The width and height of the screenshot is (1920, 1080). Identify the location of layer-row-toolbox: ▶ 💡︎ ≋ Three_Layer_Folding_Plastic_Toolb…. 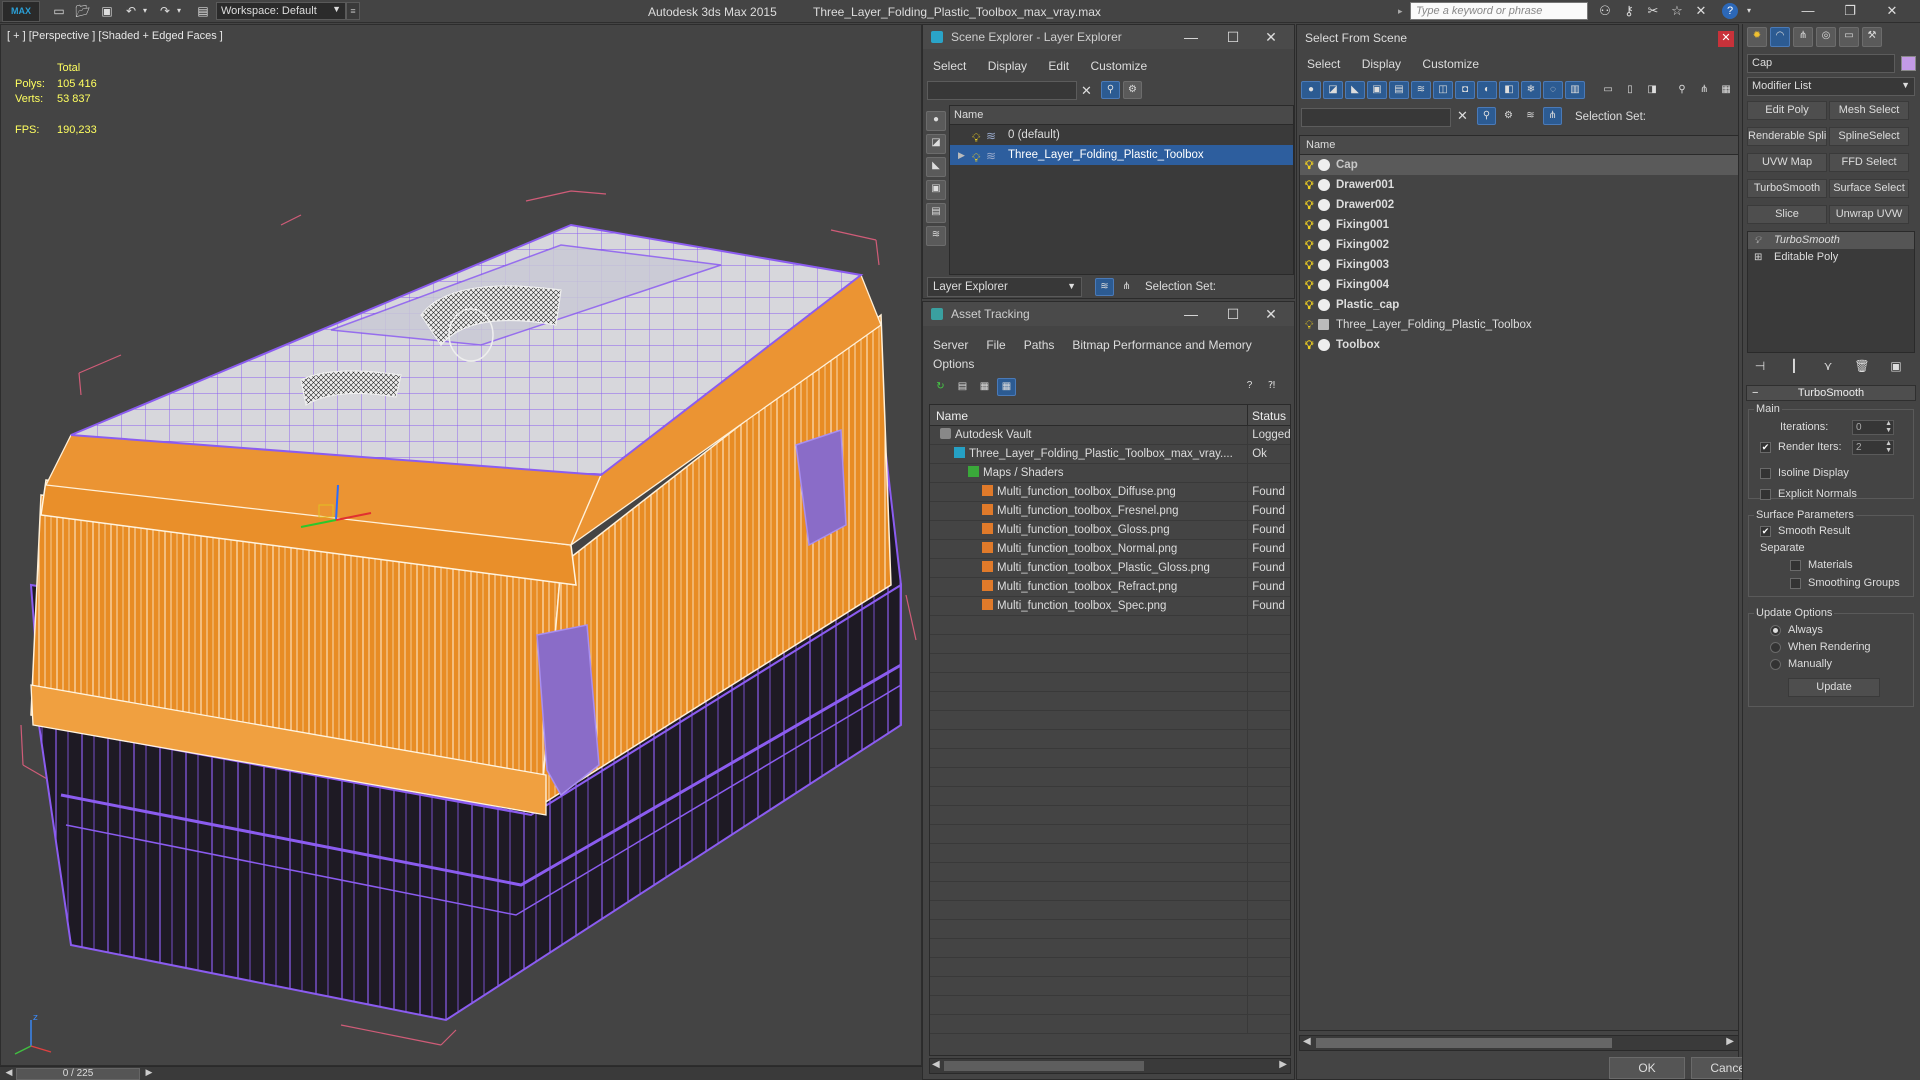
(1121, 155).